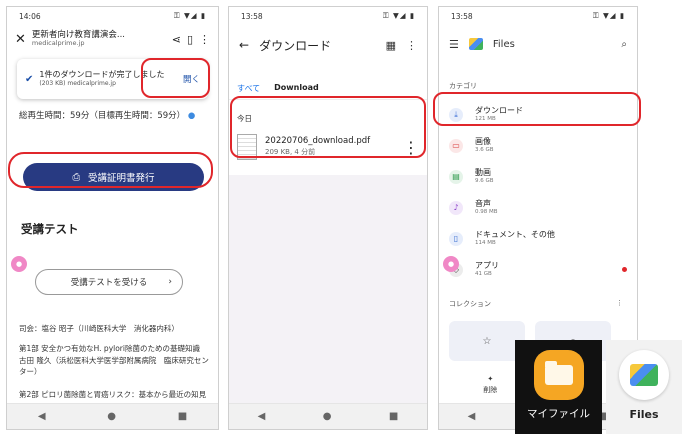 This screenshot has width=682, height=434. Describe the element at coordinates (485, 119) in the screenshot. I see `category-size: 121 MB` at that location.